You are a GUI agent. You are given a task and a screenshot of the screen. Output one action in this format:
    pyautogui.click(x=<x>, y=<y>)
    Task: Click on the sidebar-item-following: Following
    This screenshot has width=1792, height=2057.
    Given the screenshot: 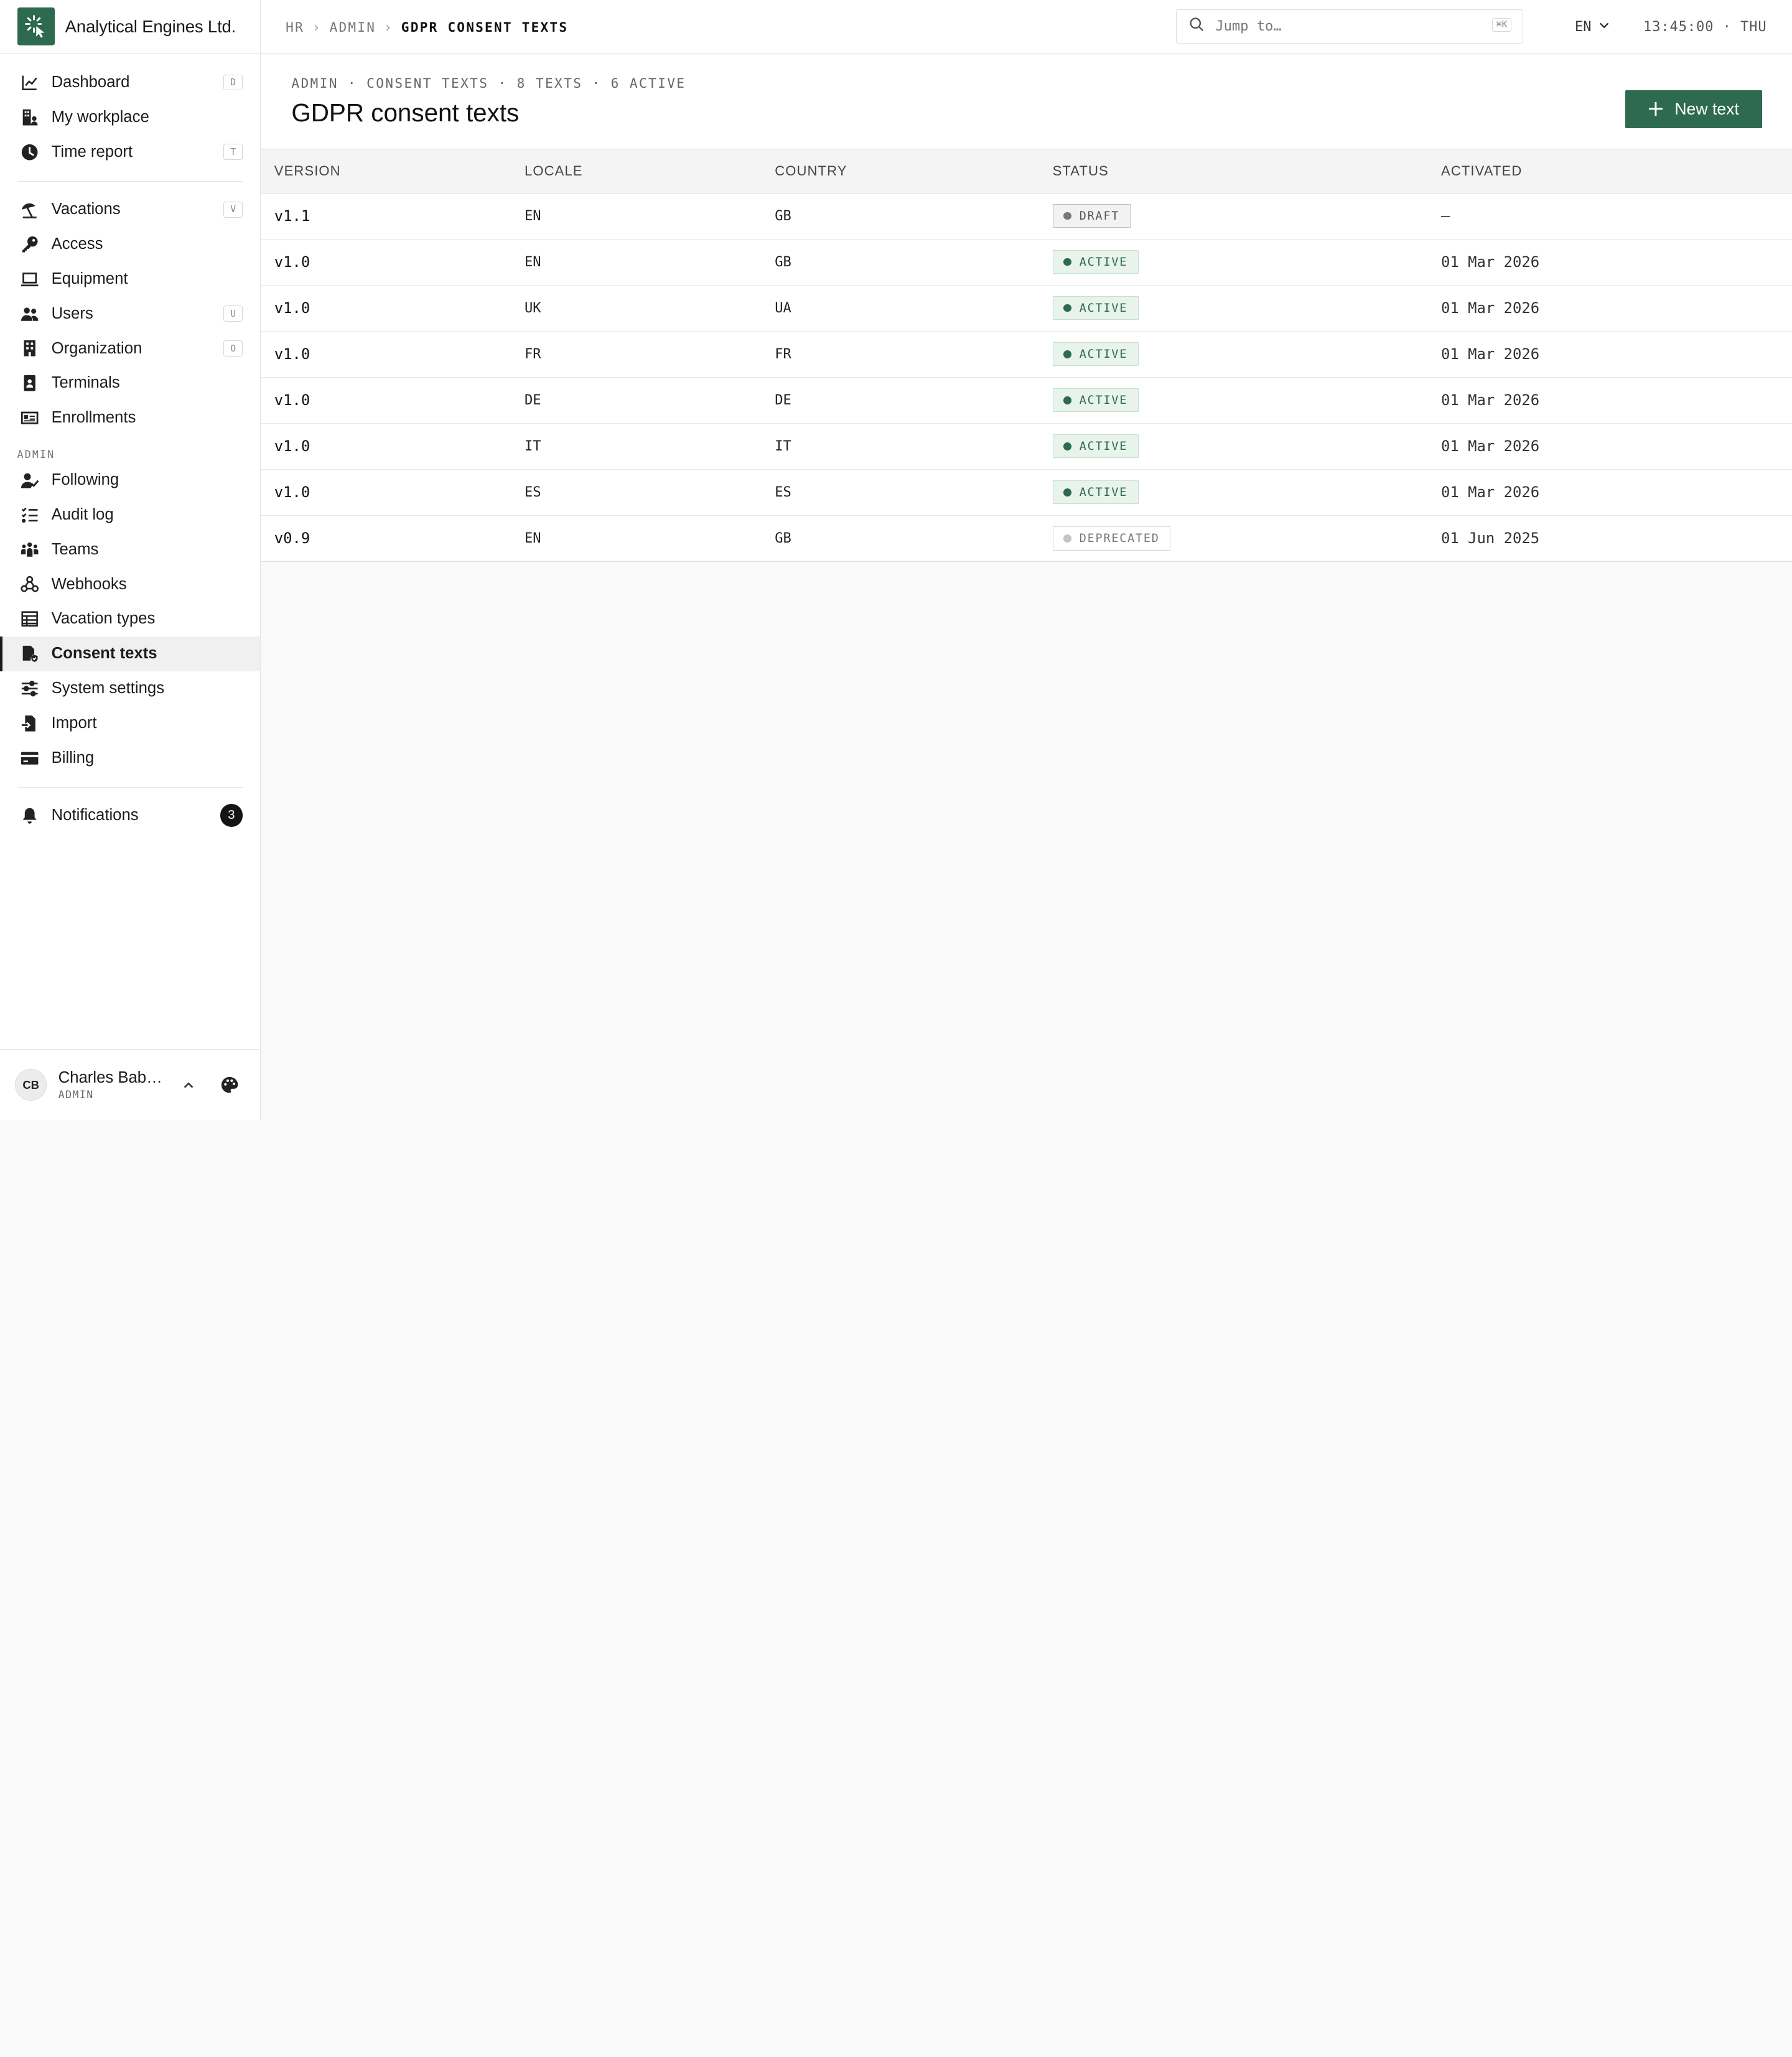 What is the action you would take?
    pyautogui.click(x=130, y=480)
    